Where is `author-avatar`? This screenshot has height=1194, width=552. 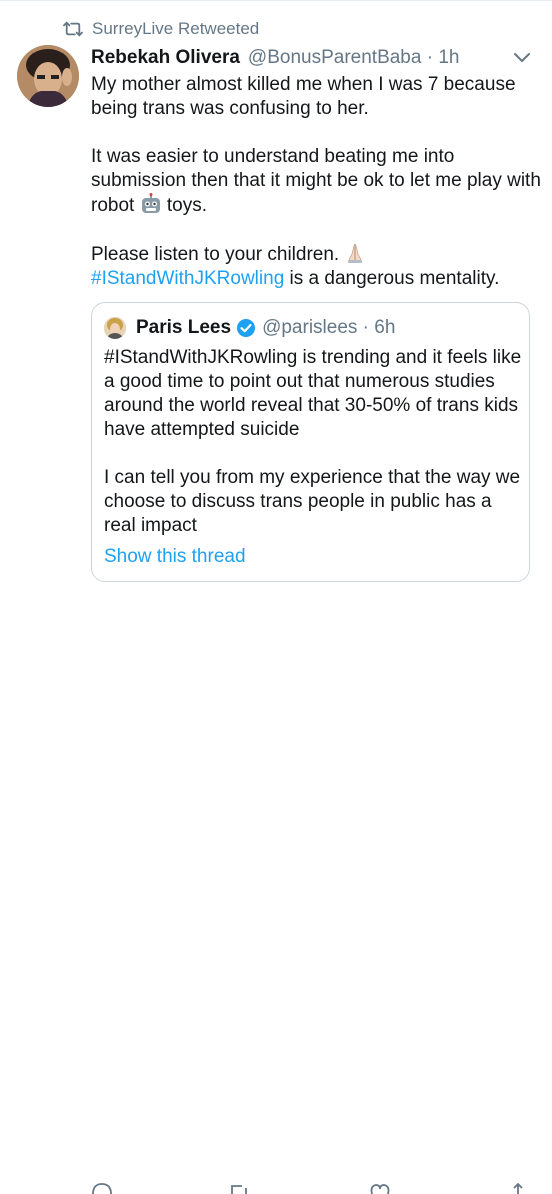
author-avatar is located at coordinates (48, 76).